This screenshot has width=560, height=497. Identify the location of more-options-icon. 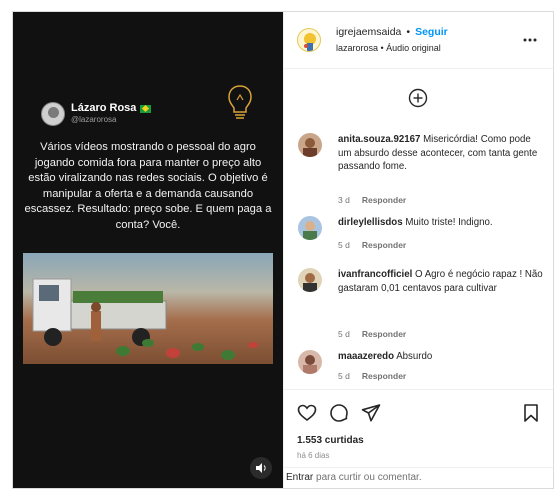
(530, 40).